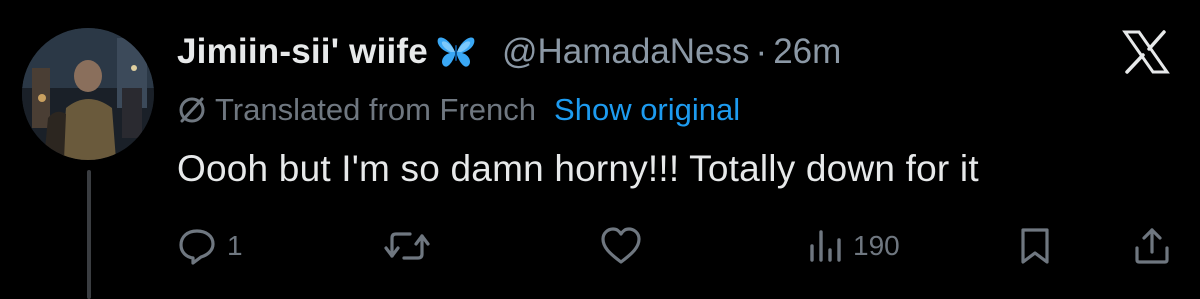 This screenshot has width=1200, height=299. I want to click on reply-button: 1, so click(210, 246).